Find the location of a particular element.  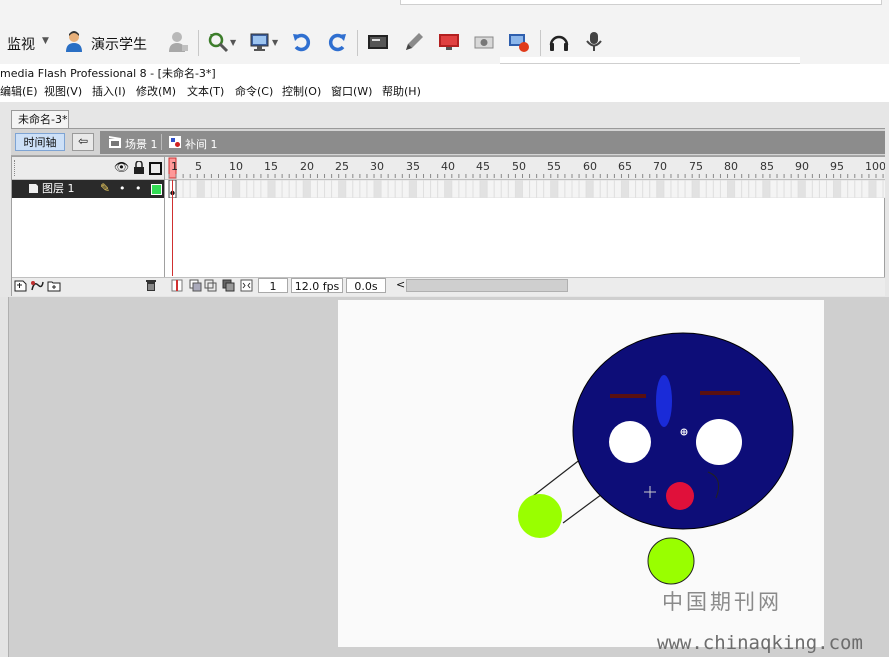

redo-icon is located at coordinates (337, 42).